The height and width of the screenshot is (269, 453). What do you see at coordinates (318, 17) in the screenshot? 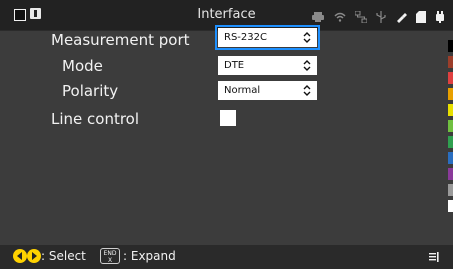
I see `printer-icon` at bounding box center [318, 17].